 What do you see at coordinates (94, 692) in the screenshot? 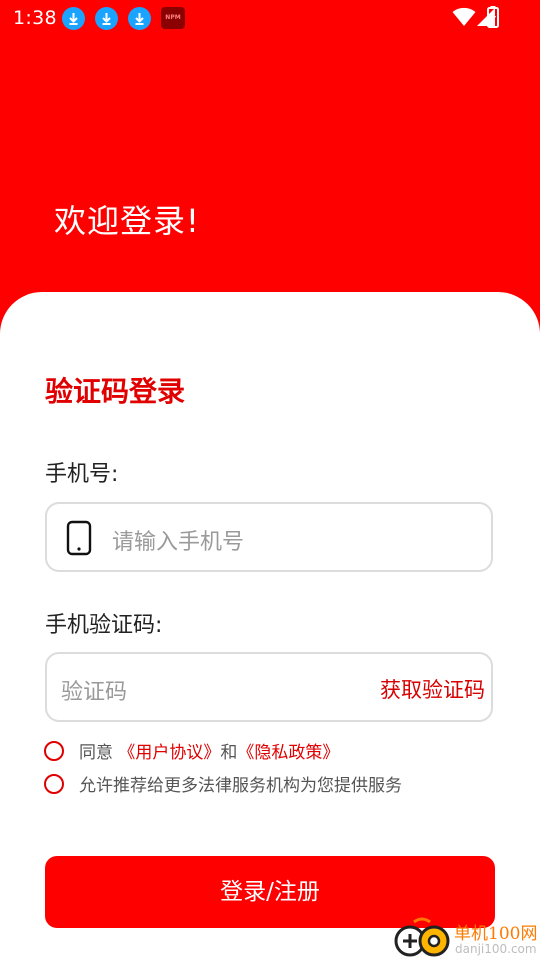
I see `code-placeholder: 验证码` at bounding box center [94, 692].